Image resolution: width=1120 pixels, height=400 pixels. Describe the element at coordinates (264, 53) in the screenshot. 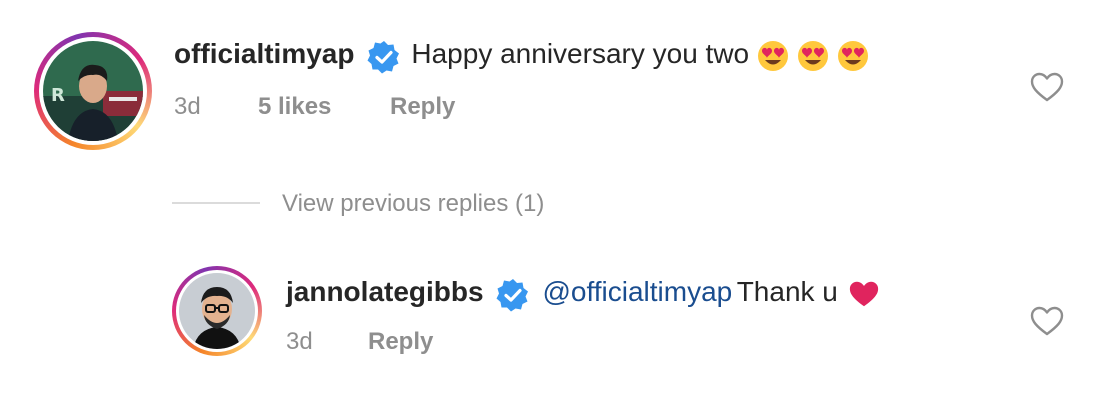

I see `comment-username: officialtimyap` at that location.